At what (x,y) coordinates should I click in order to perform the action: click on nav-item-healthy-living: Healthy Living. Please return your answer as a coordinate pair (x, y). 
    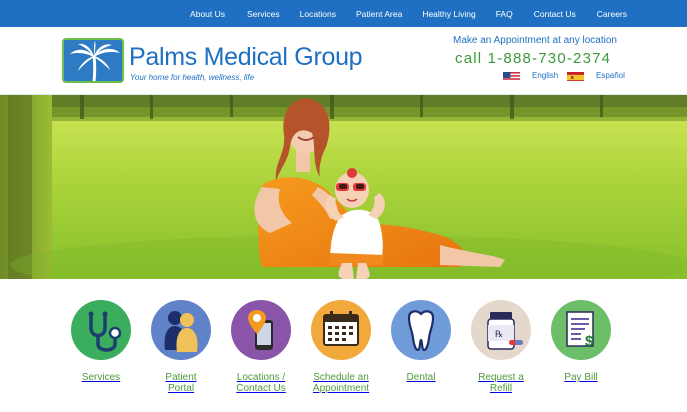
    Looking at the image, I should click on (448, 14).